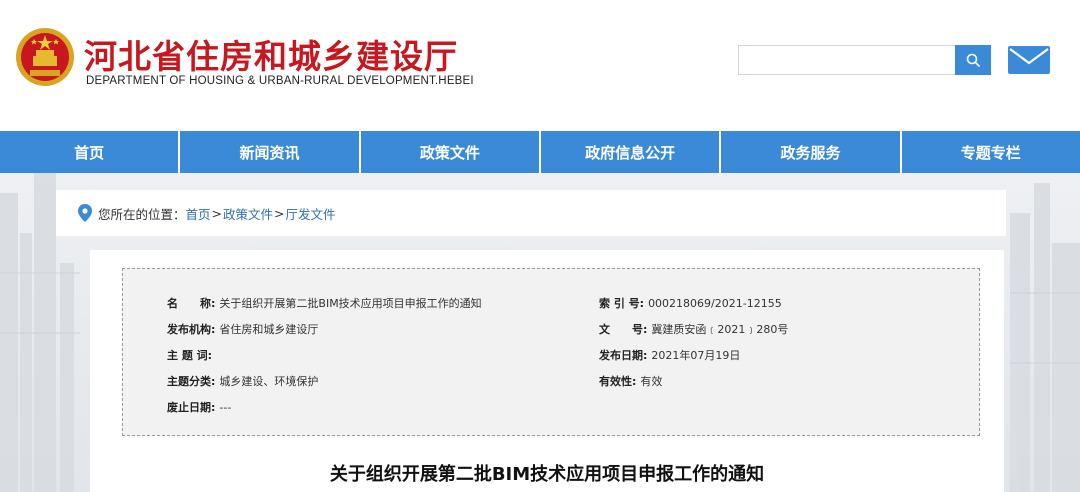 The width and height of the screenshot is (1080, 492). I want to click on meta-name-key: 名 称:, so click(191, 303).